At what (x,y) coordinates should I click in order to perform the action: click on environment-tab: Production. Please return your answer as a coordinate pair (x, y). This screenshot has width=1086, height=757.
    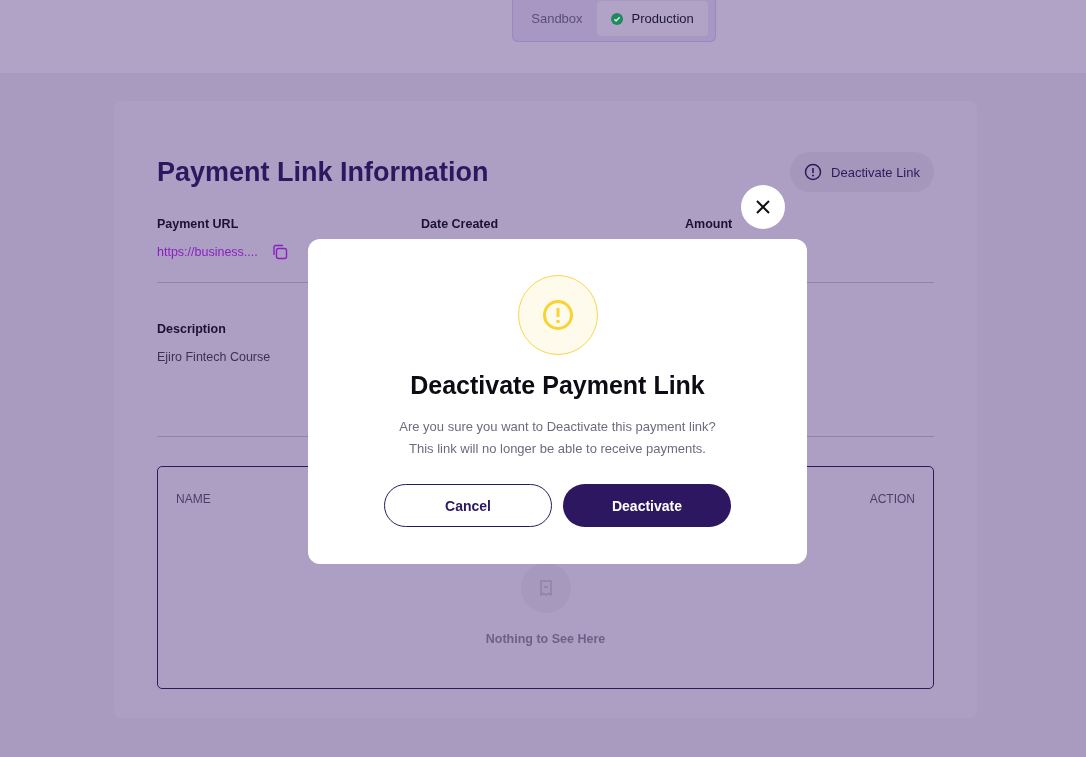
    Looking at the image, I should click on (652, 18).